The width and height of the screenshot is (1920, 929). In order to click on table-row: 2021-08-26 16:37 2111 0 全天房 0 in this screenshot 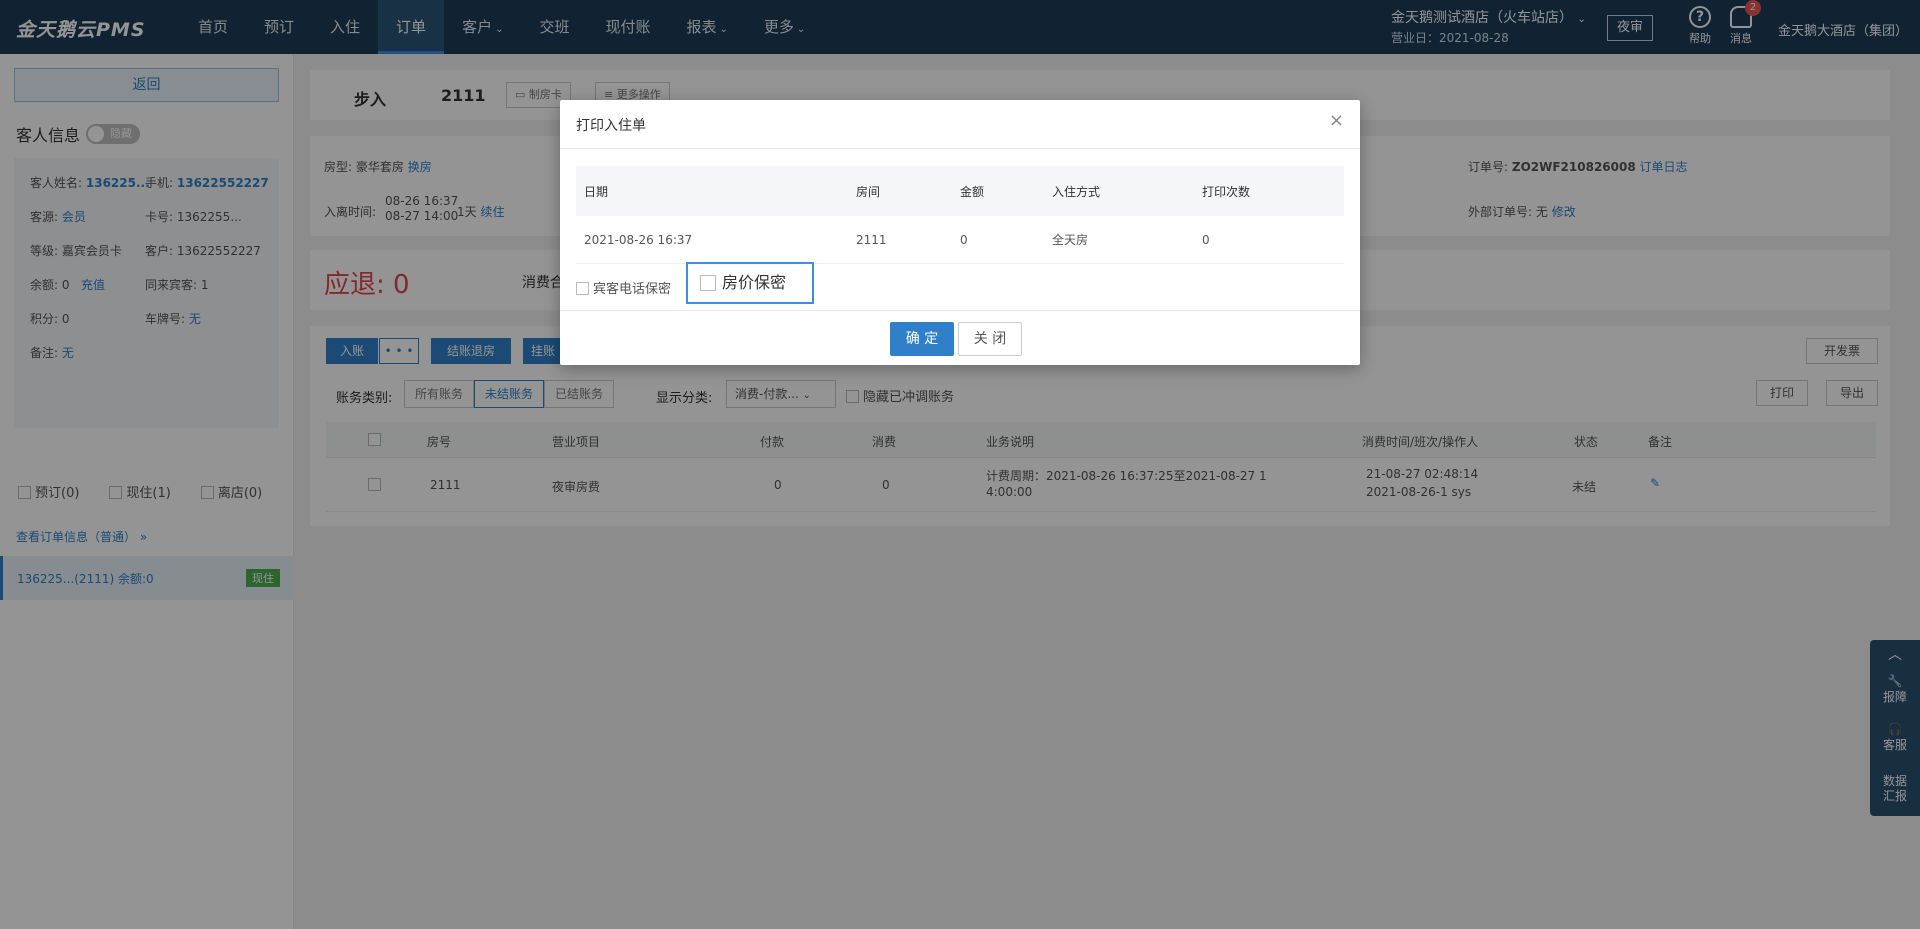, I will do `click(960, 240)`.